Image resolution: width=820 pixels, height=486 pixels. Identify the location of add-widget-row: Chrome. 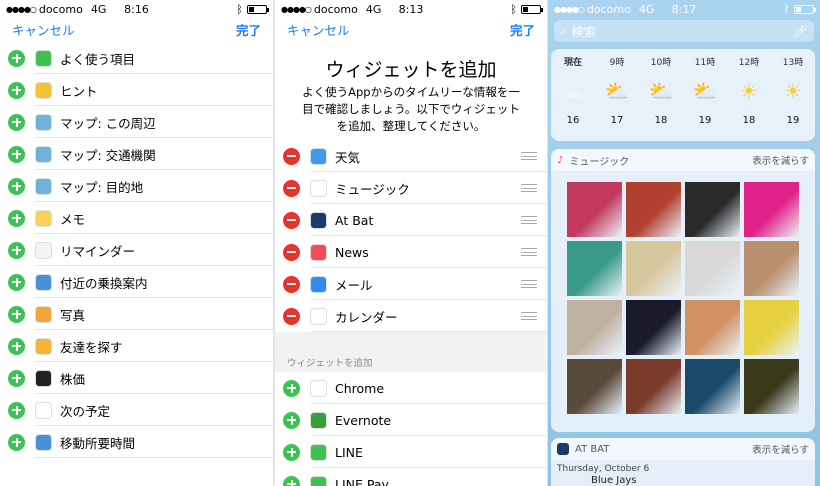
(411, 388).